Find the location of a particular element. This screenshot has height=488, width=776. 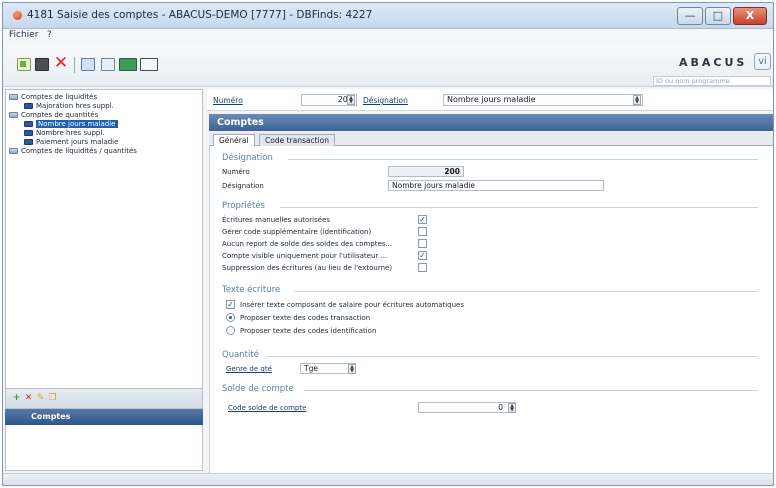

section-proprietes-header: Propriétés is located at coordinates (243, 206).